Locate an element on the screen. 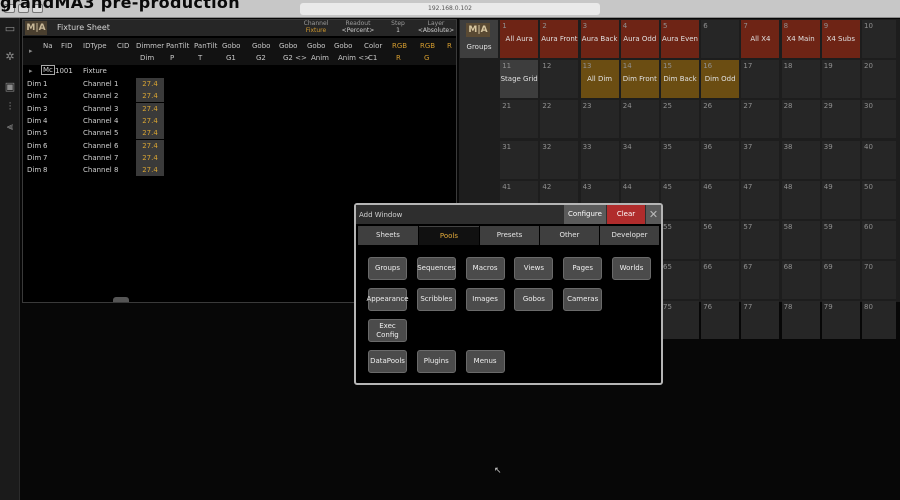 This screenshot has width=900, height=500. collapse-all-icon: ▸ is located at coordinates (31, 51).